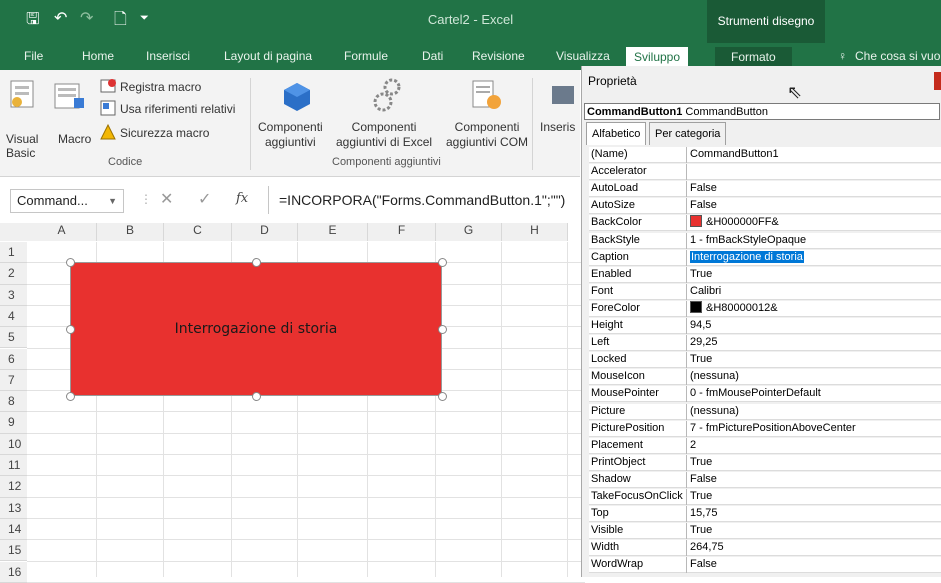 This screenshot has width=941, height=583. I want to click on tab-page-layout: Layout di pagina, so click(268, 56).